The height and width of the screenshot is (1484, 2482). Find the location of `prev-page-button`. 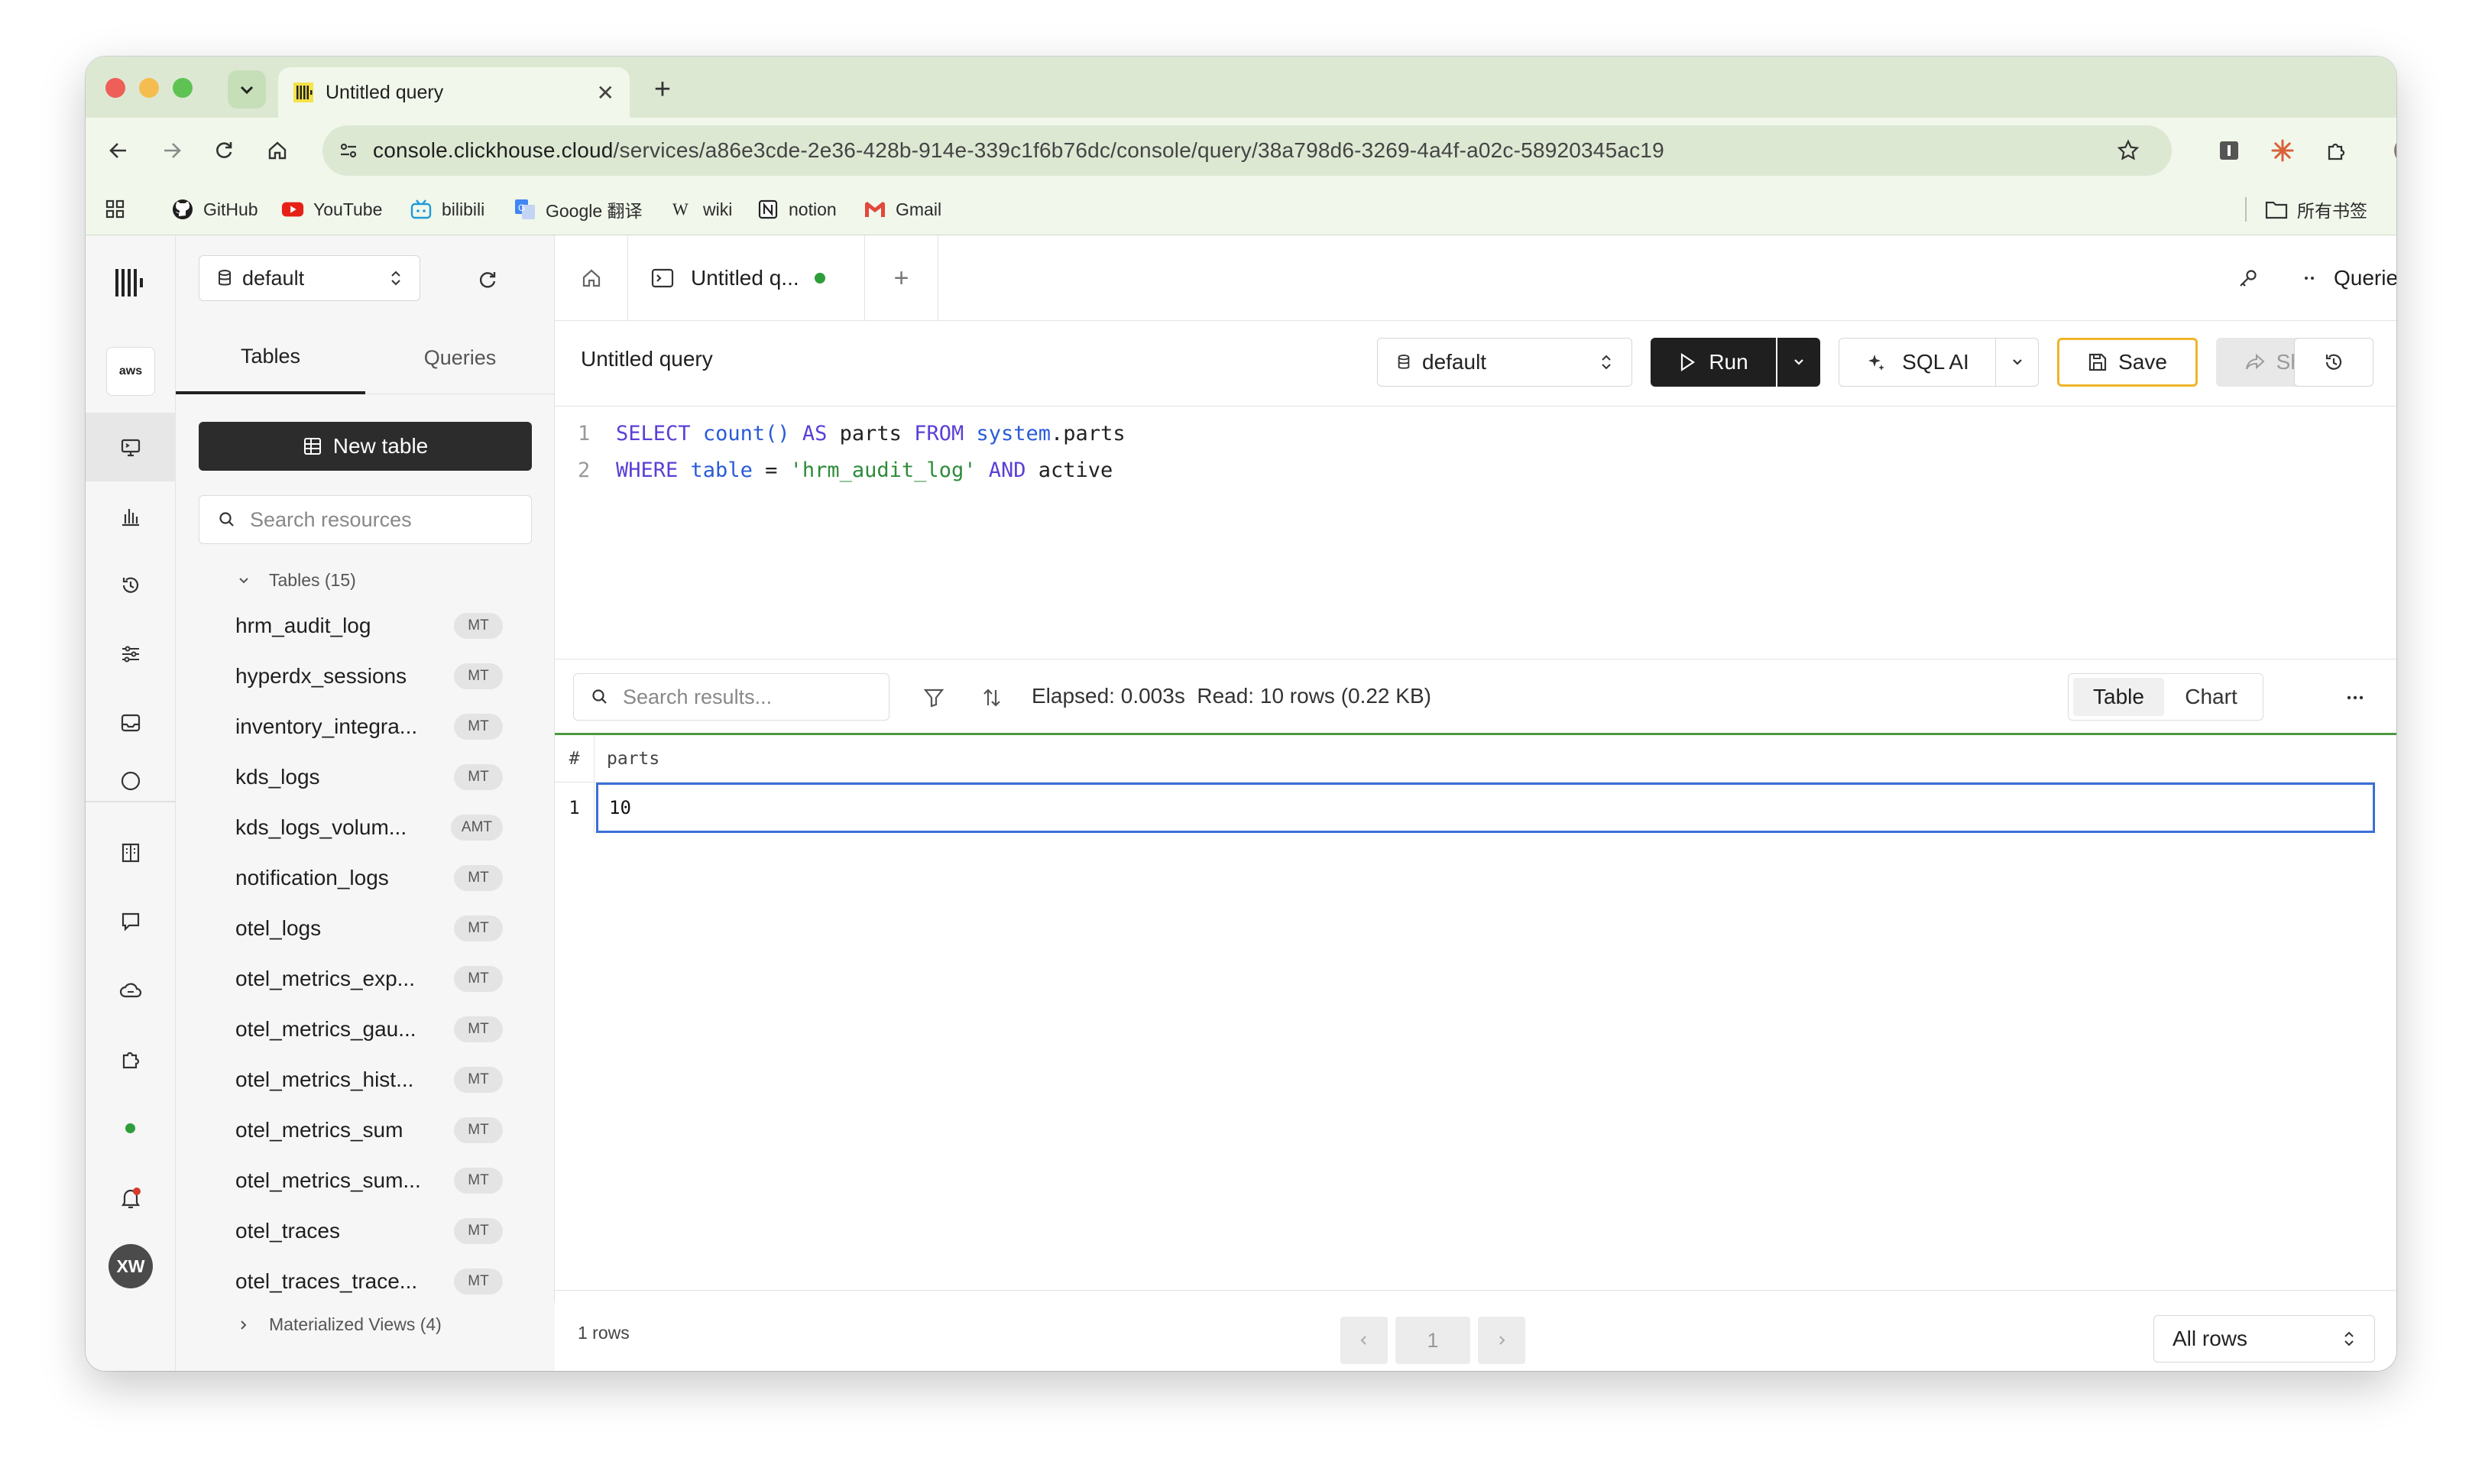

prev-page-button is located at coordinates (1364, 1341).